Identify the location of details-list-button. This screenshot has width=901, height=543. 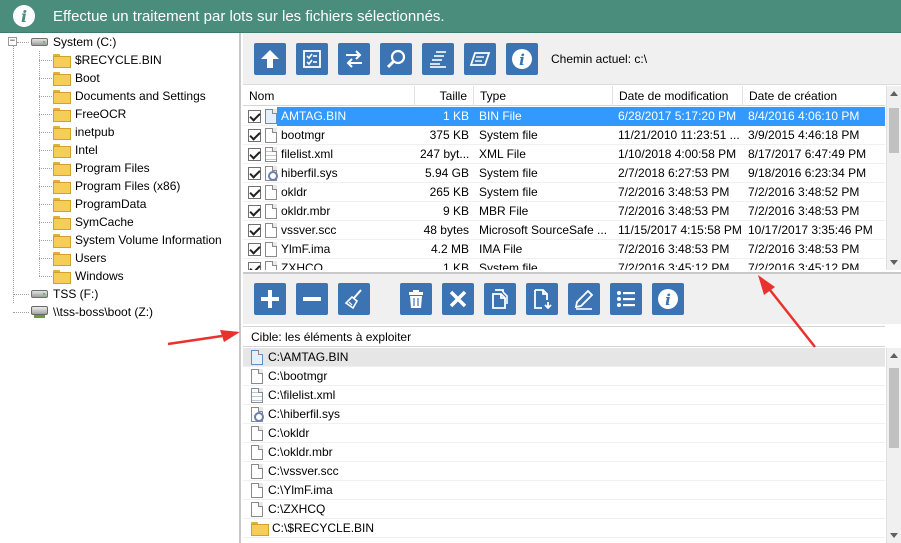
(626, 299).